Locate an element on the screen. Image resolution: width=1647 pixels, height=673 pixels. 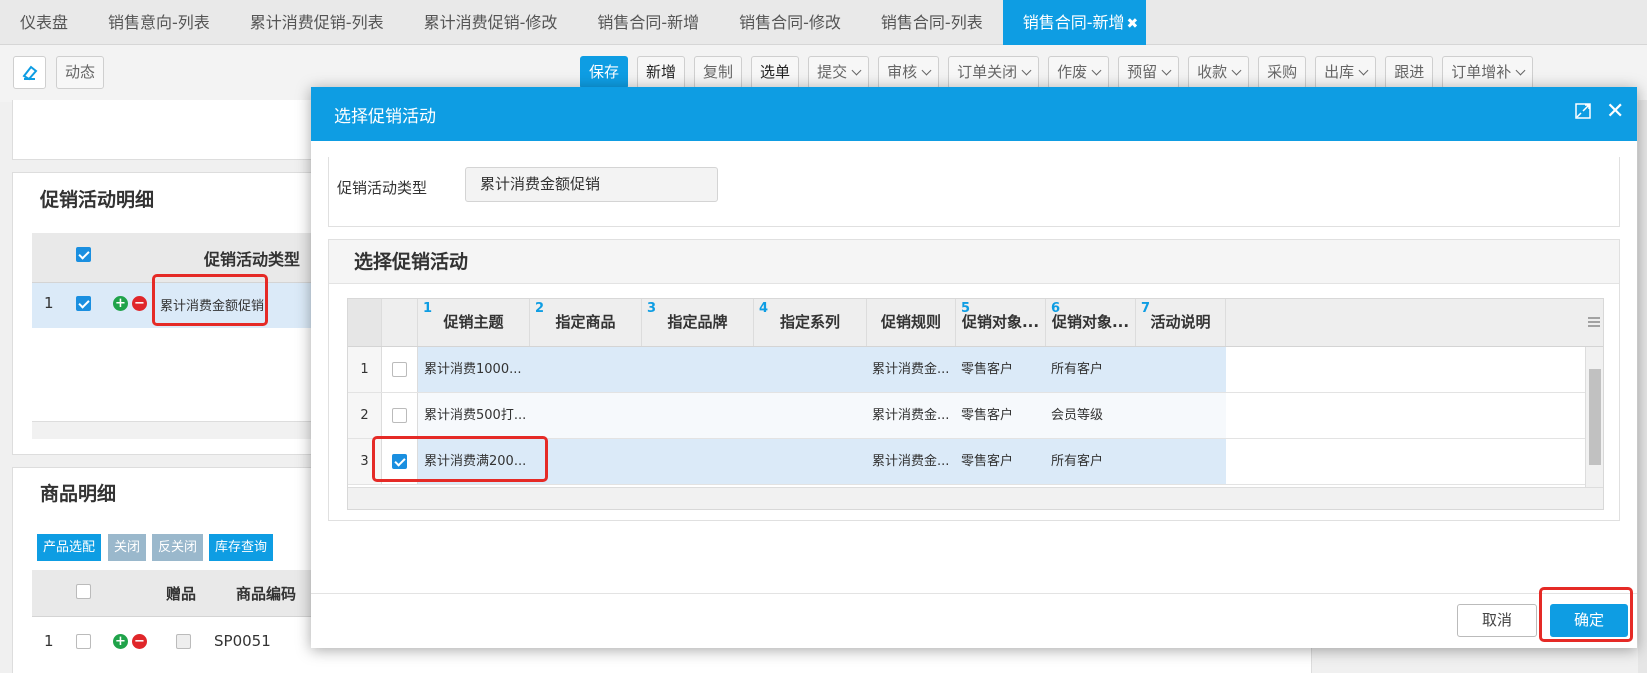
cancel-button: 取消 is located at coordinates (1497, 620).